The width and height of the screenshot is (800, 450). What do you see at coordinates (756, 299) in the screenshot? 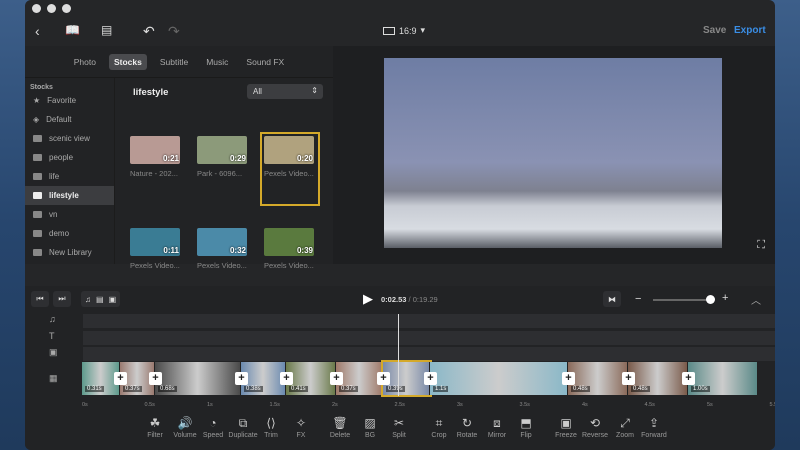
I see `collapse-chevron-icon: ︿` at bounding box center [756, 299].